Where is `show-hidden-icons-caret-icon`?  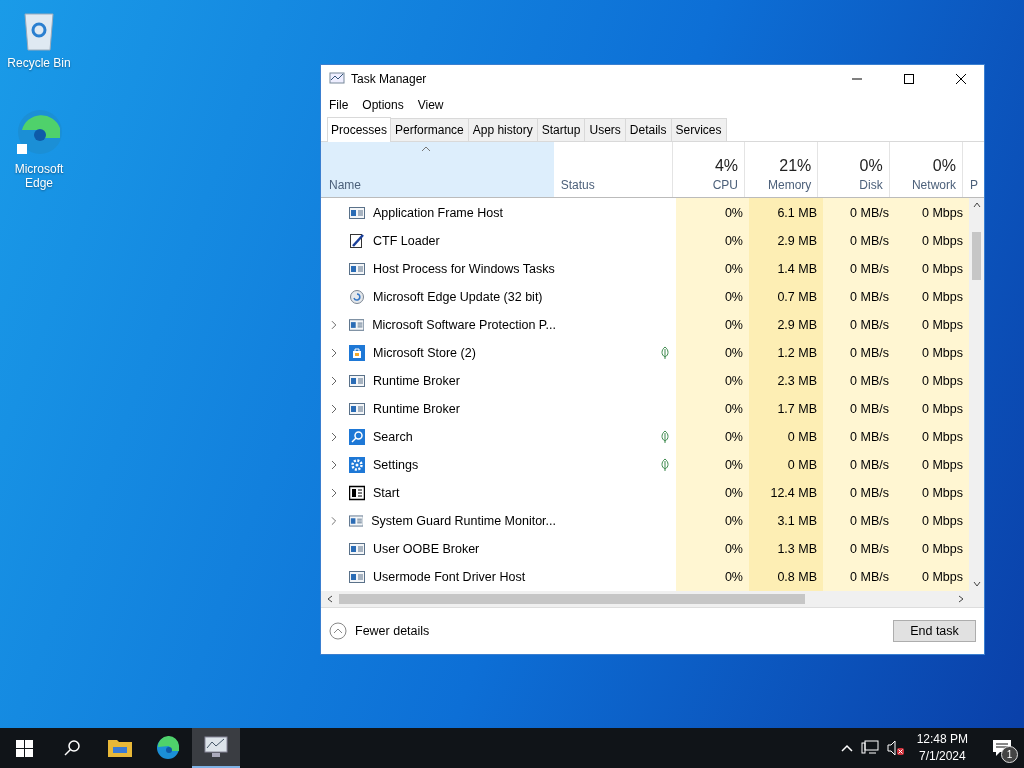 show-hidden-icons-caret-icon is located at coordinates (846, 748).